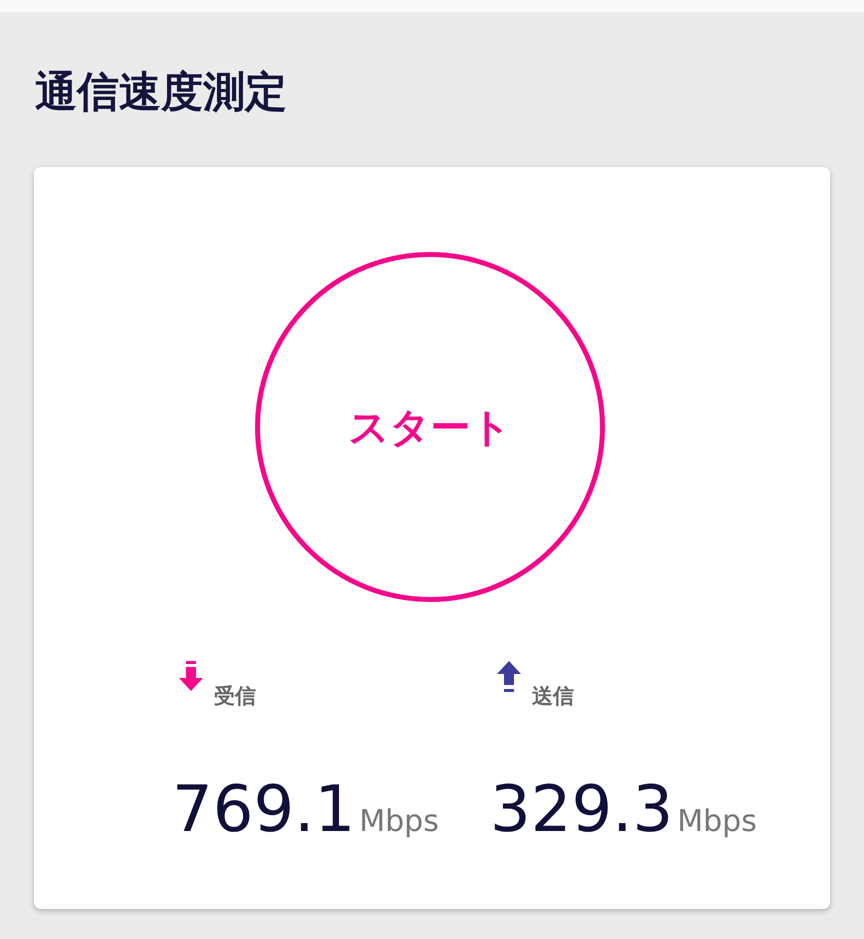 Image resolution: width=864 pixels, height=939 pixels. I want to click on result-label: 送信, so click(553, 696).